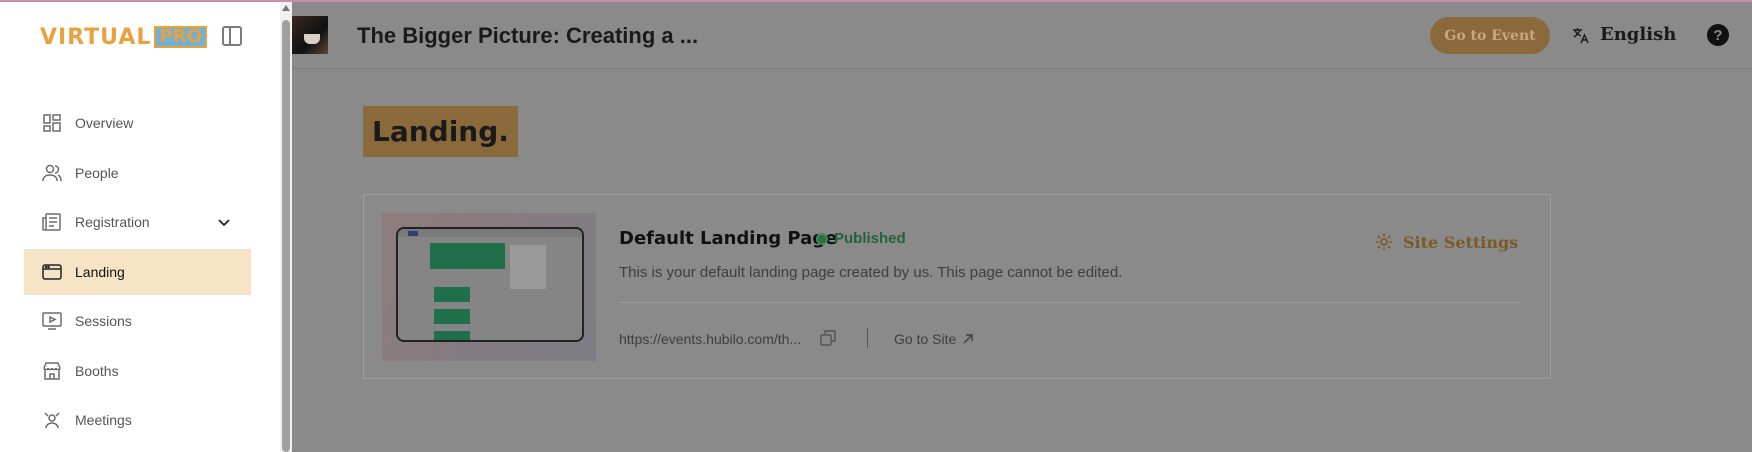 This screenshot has width=1752, height=452. I want to click on site-settings-label: Site Settings, so click(1461, 242).